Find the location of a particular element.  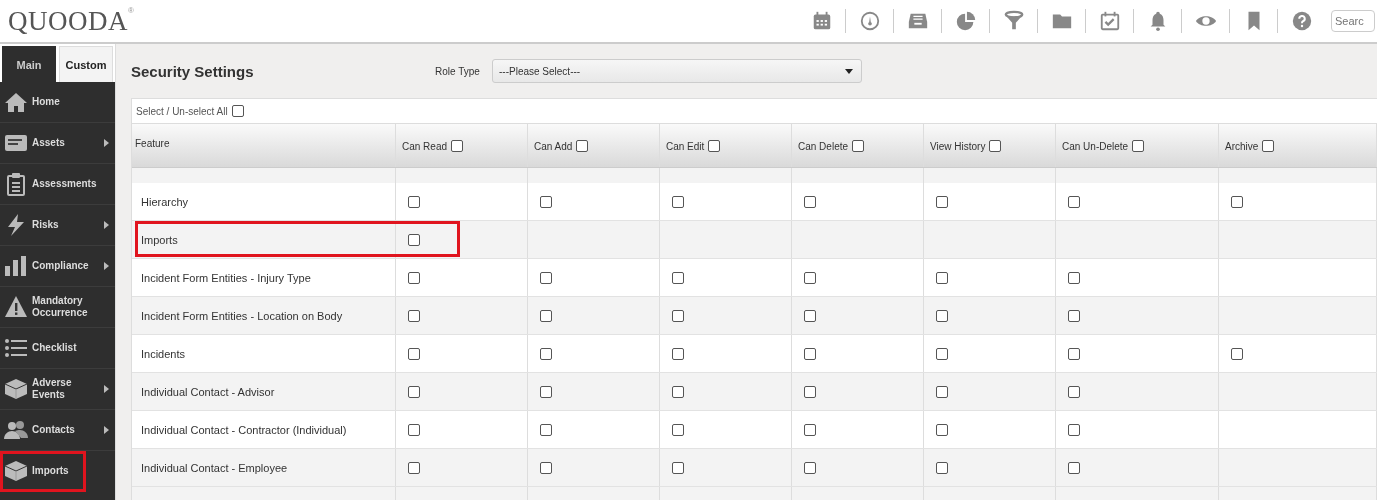

sidebar-item: Assets is located at coordinates (57, 143).